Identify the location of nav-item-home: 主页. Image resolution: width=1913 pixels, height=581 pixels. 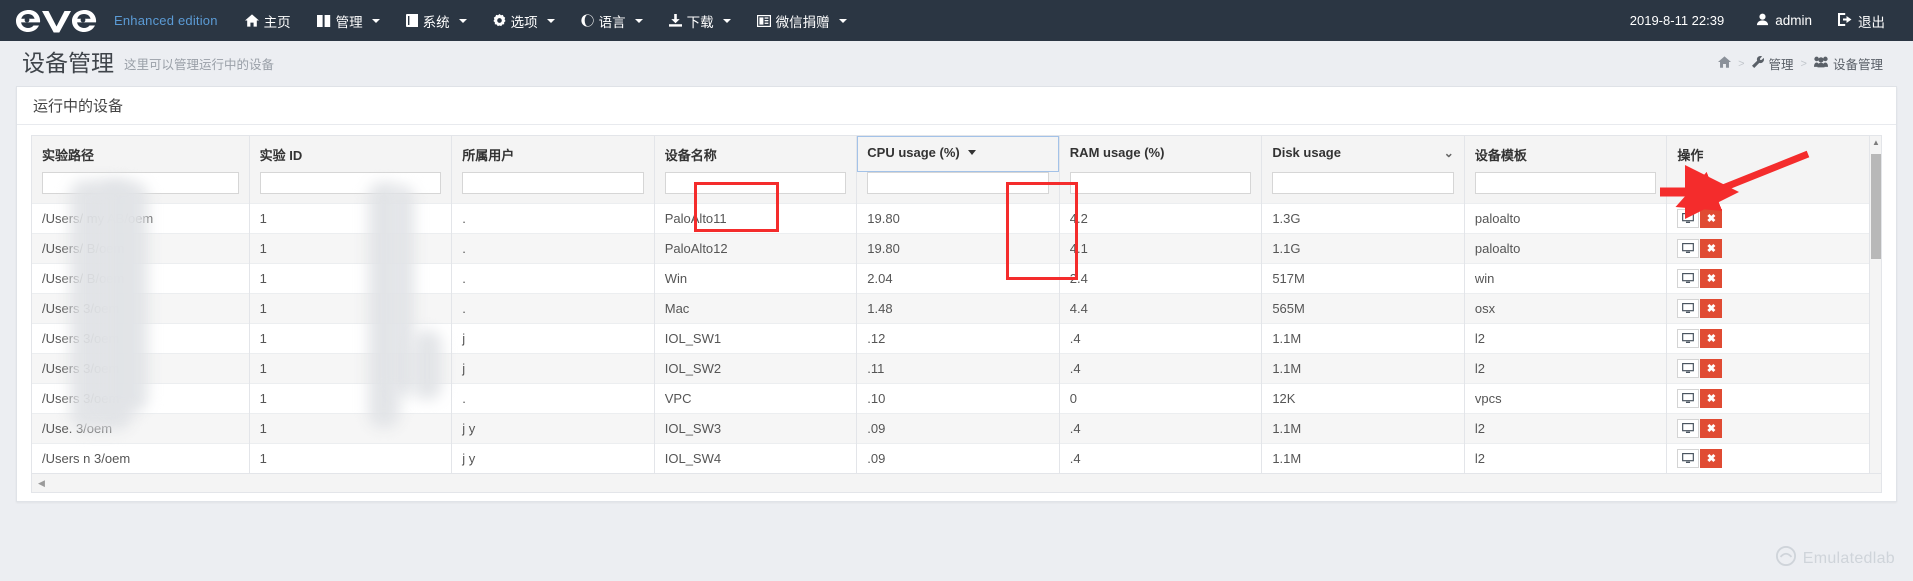
(268, 20).